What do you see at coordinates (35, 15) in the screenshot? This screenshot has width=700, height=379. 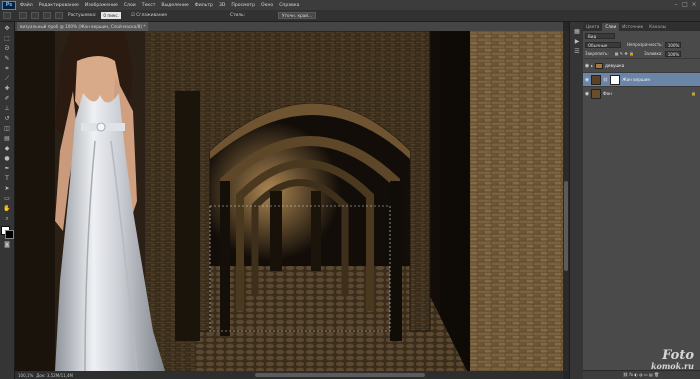 I see `add-to-selection-icon` at bounding box center [35, 15].